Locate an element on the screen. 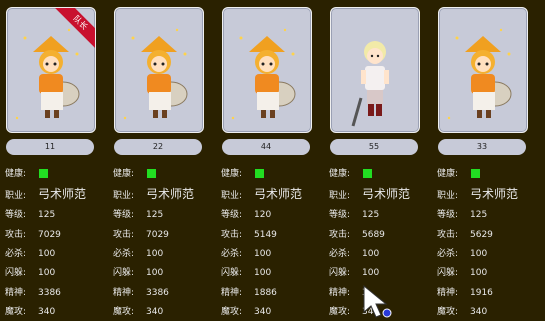 The image size is (545, 321). attack-row: 攻击: 5629 is located at coordinates (462, 235).